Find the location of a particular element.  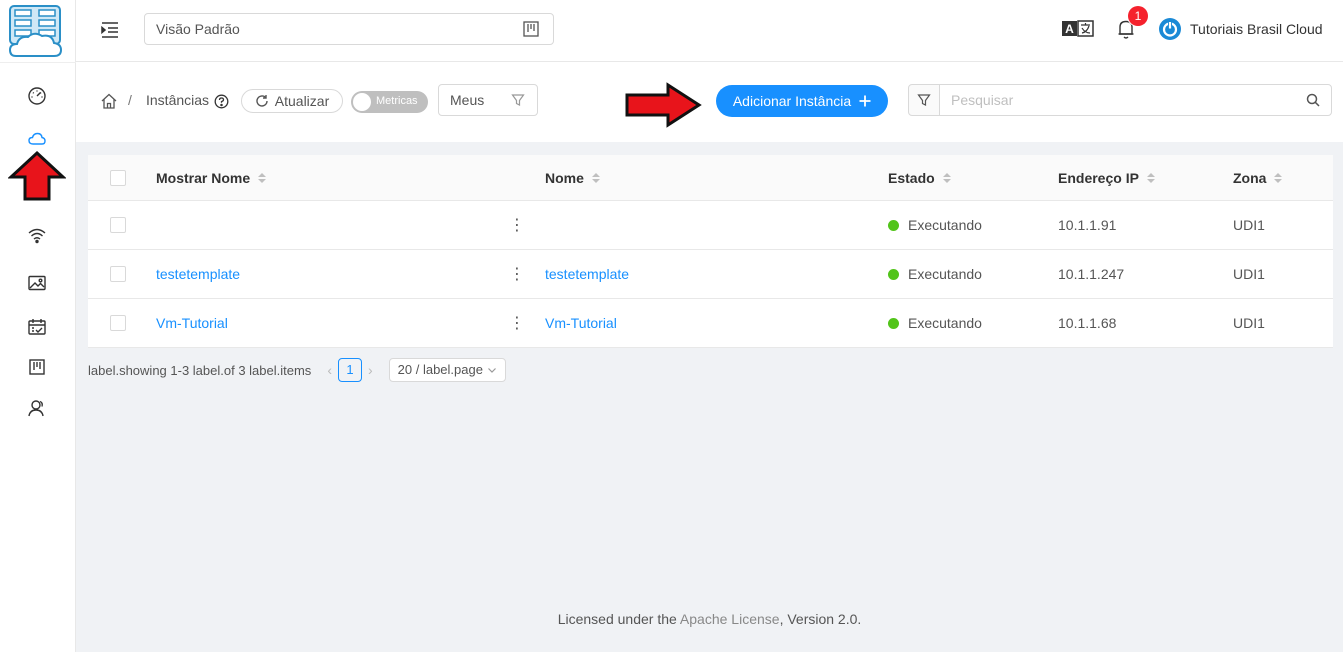

logo-divider is located at coordinates (38, 62).